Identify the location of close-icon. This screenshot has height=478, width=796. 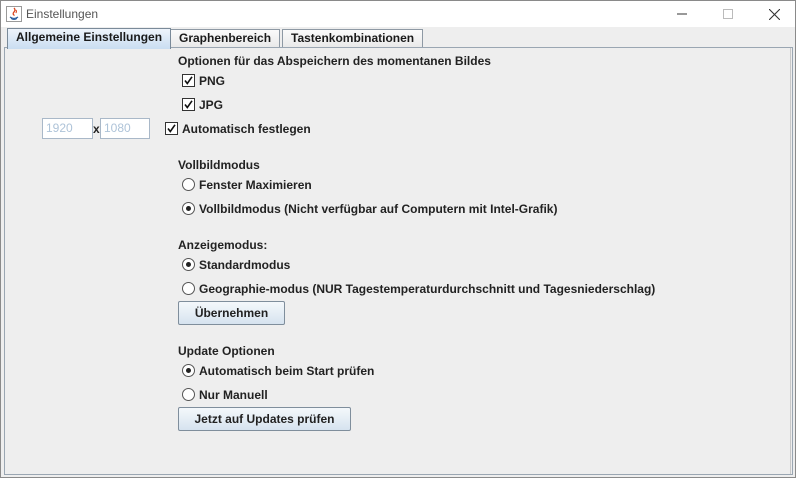
(774, 14).